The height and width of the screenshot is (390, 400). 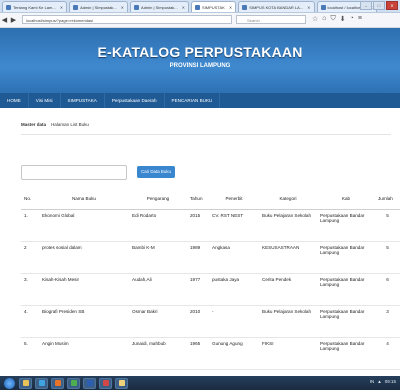 I want to click on table-cell: 2010, so click(x=198, y=321).